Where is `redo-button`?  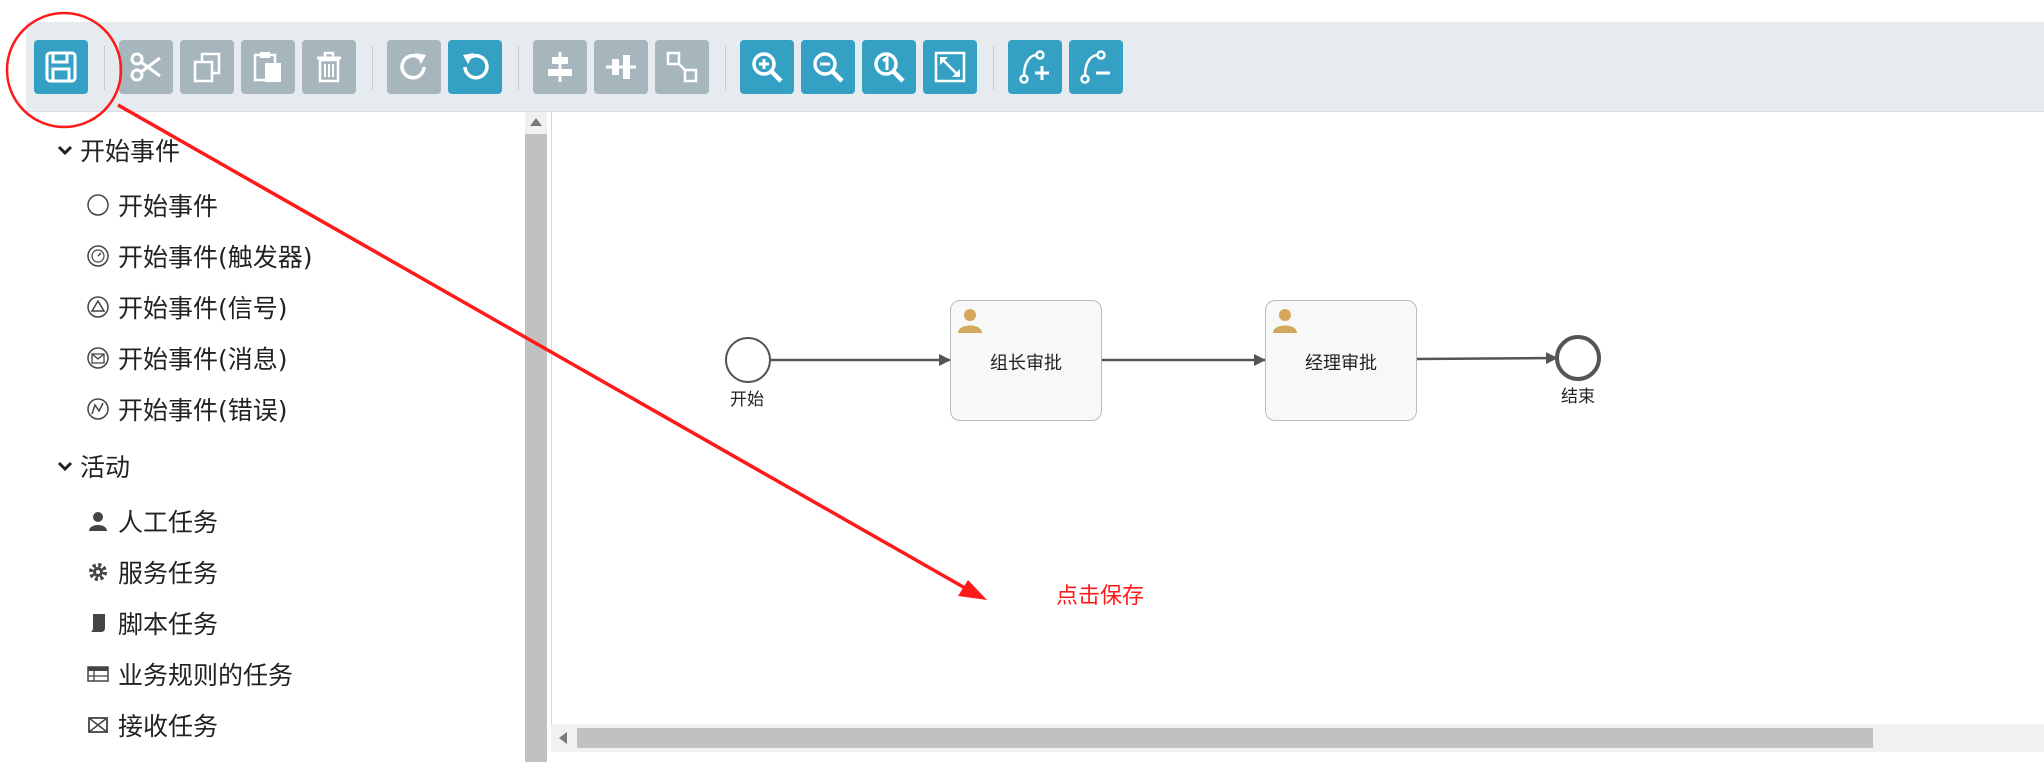
redo-button is located at coordinates (414, 67).